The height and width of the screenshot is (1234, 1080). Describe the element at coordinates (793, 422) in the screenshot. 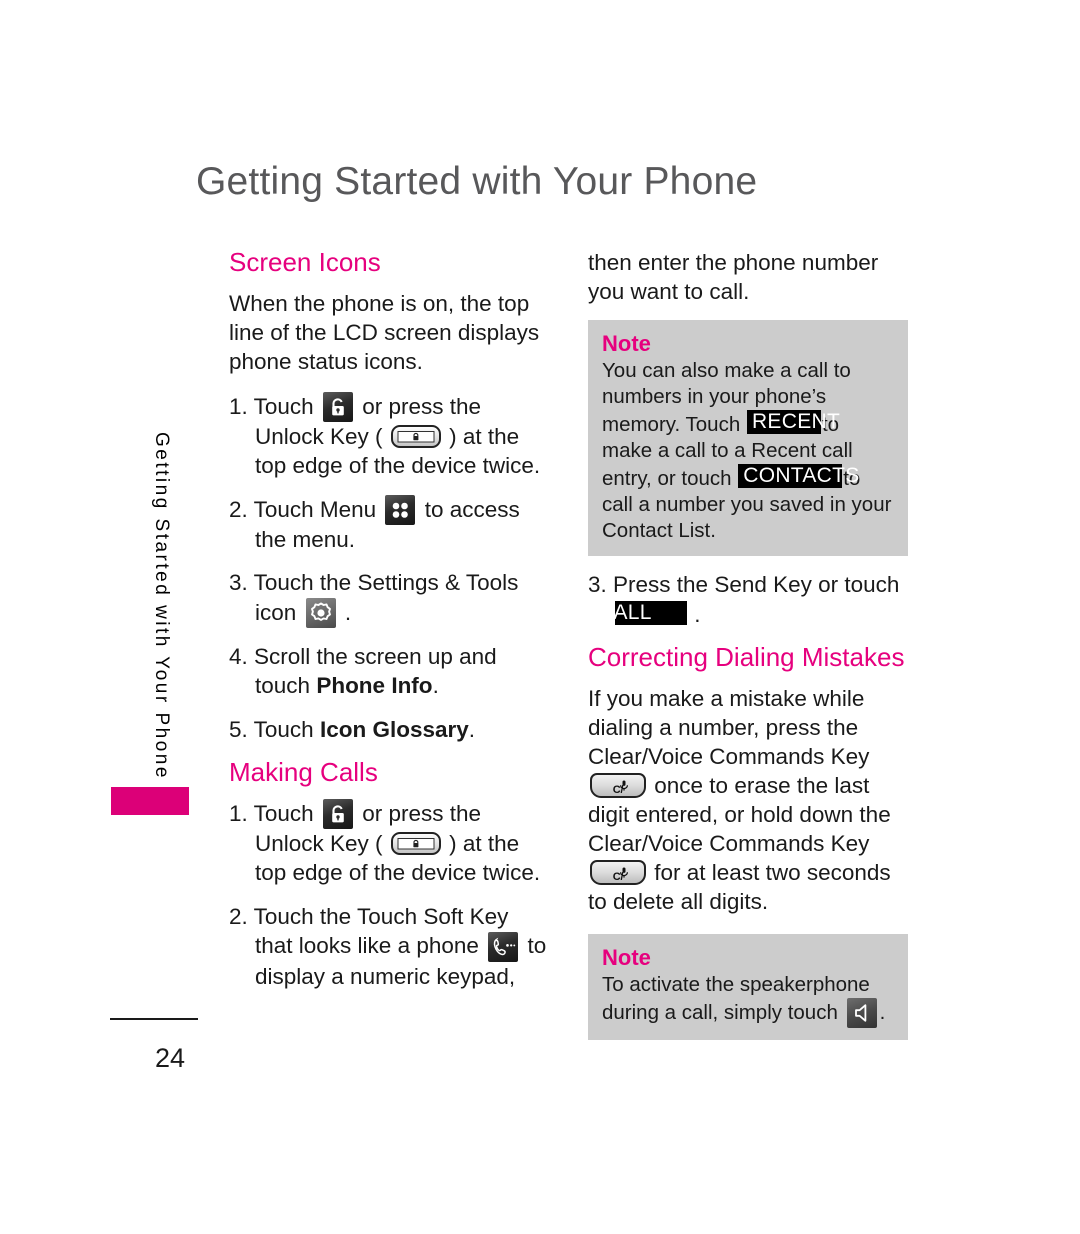

I see `recent-key-label: RECENT` at that location.